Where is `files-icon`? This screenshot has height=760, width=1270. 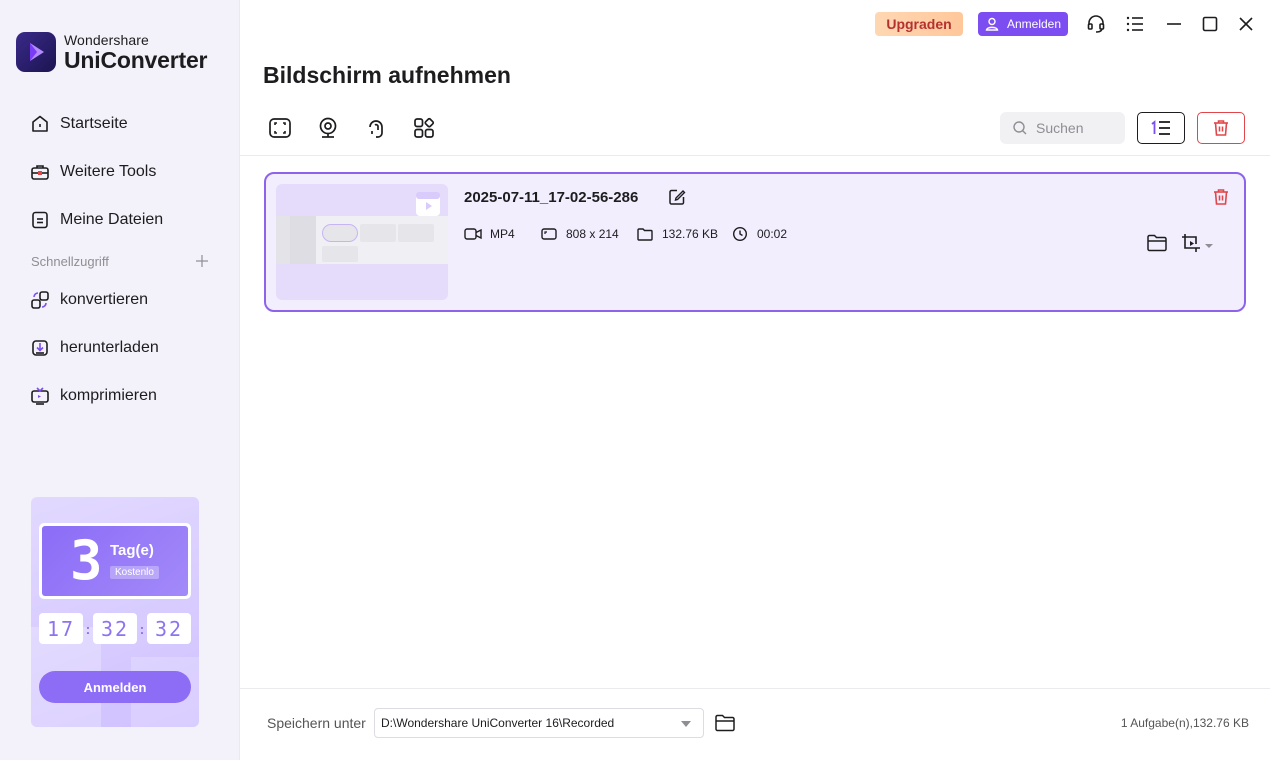
files-icon is located at coordinates (40, 220).